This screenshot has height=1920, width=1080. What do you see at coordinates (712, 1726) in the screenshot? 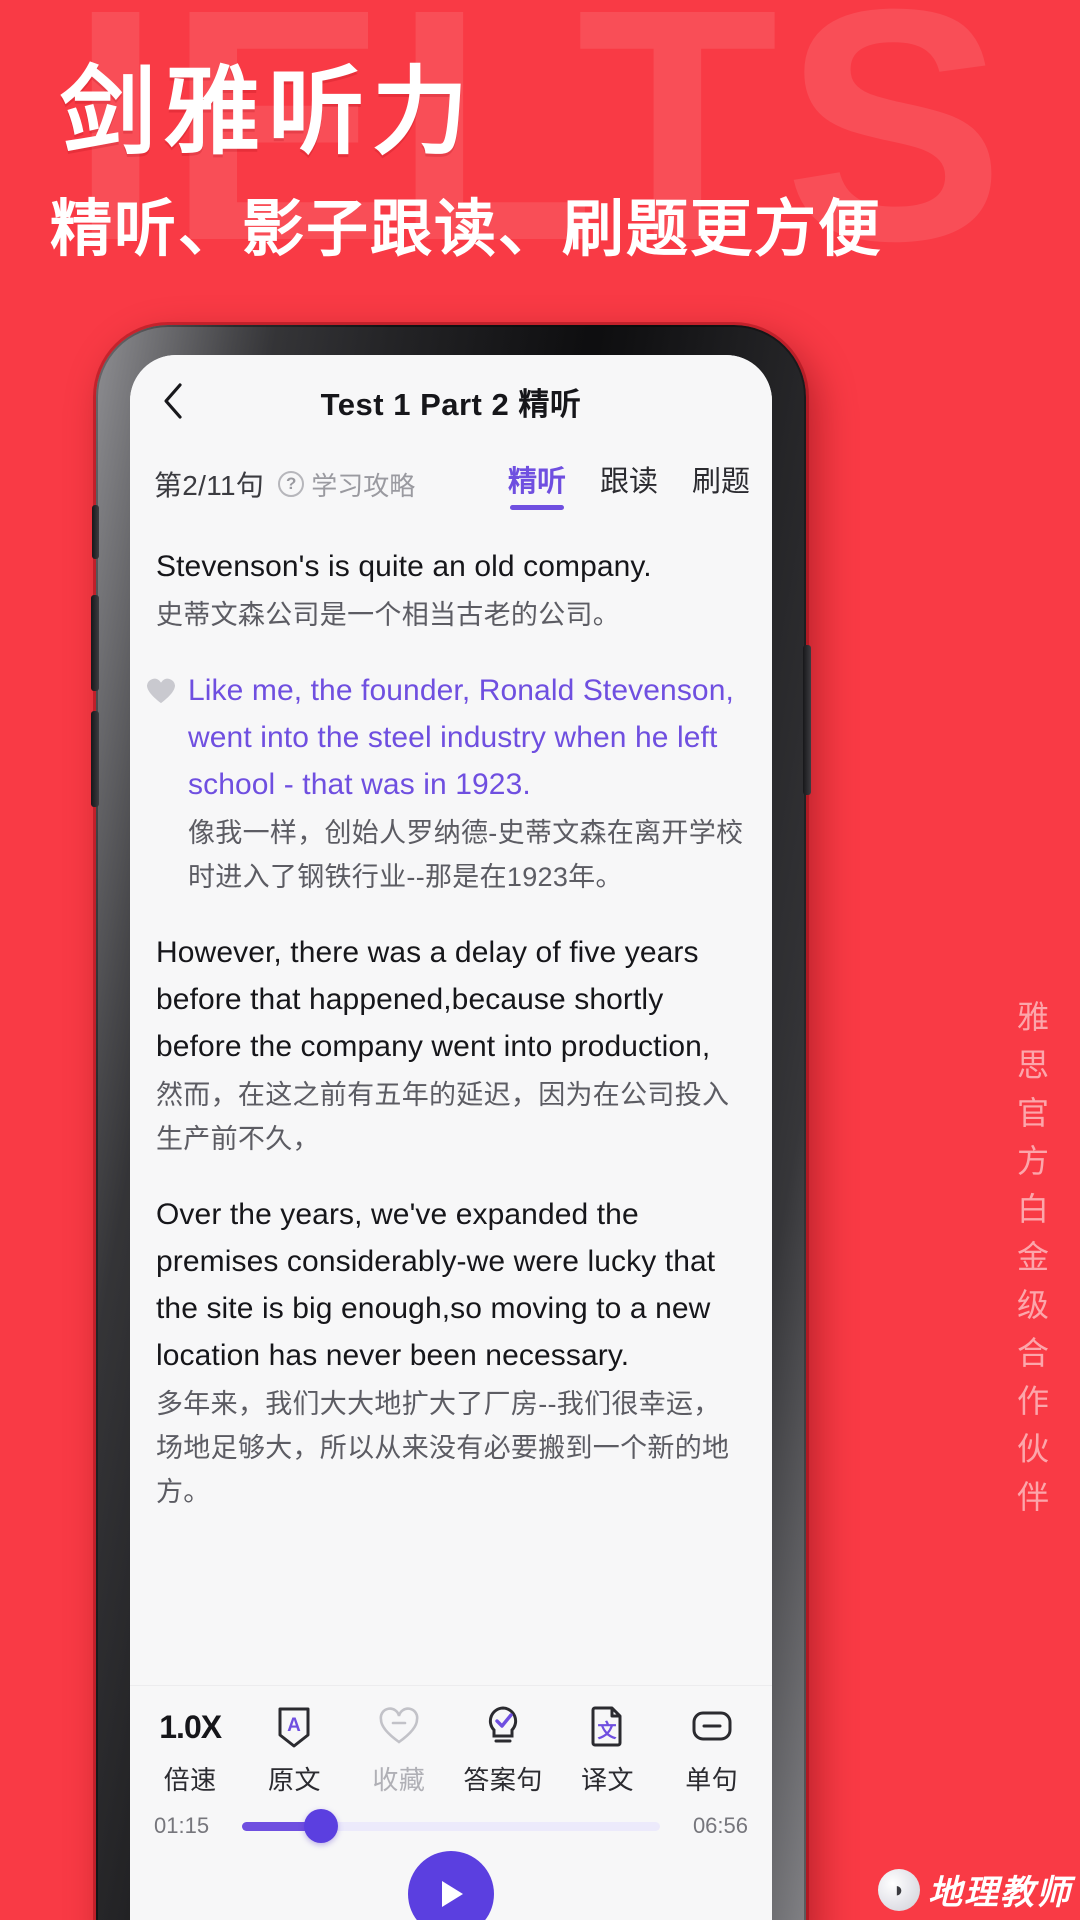
I see `minus-box-icon` at bounding box center [712, 1726].